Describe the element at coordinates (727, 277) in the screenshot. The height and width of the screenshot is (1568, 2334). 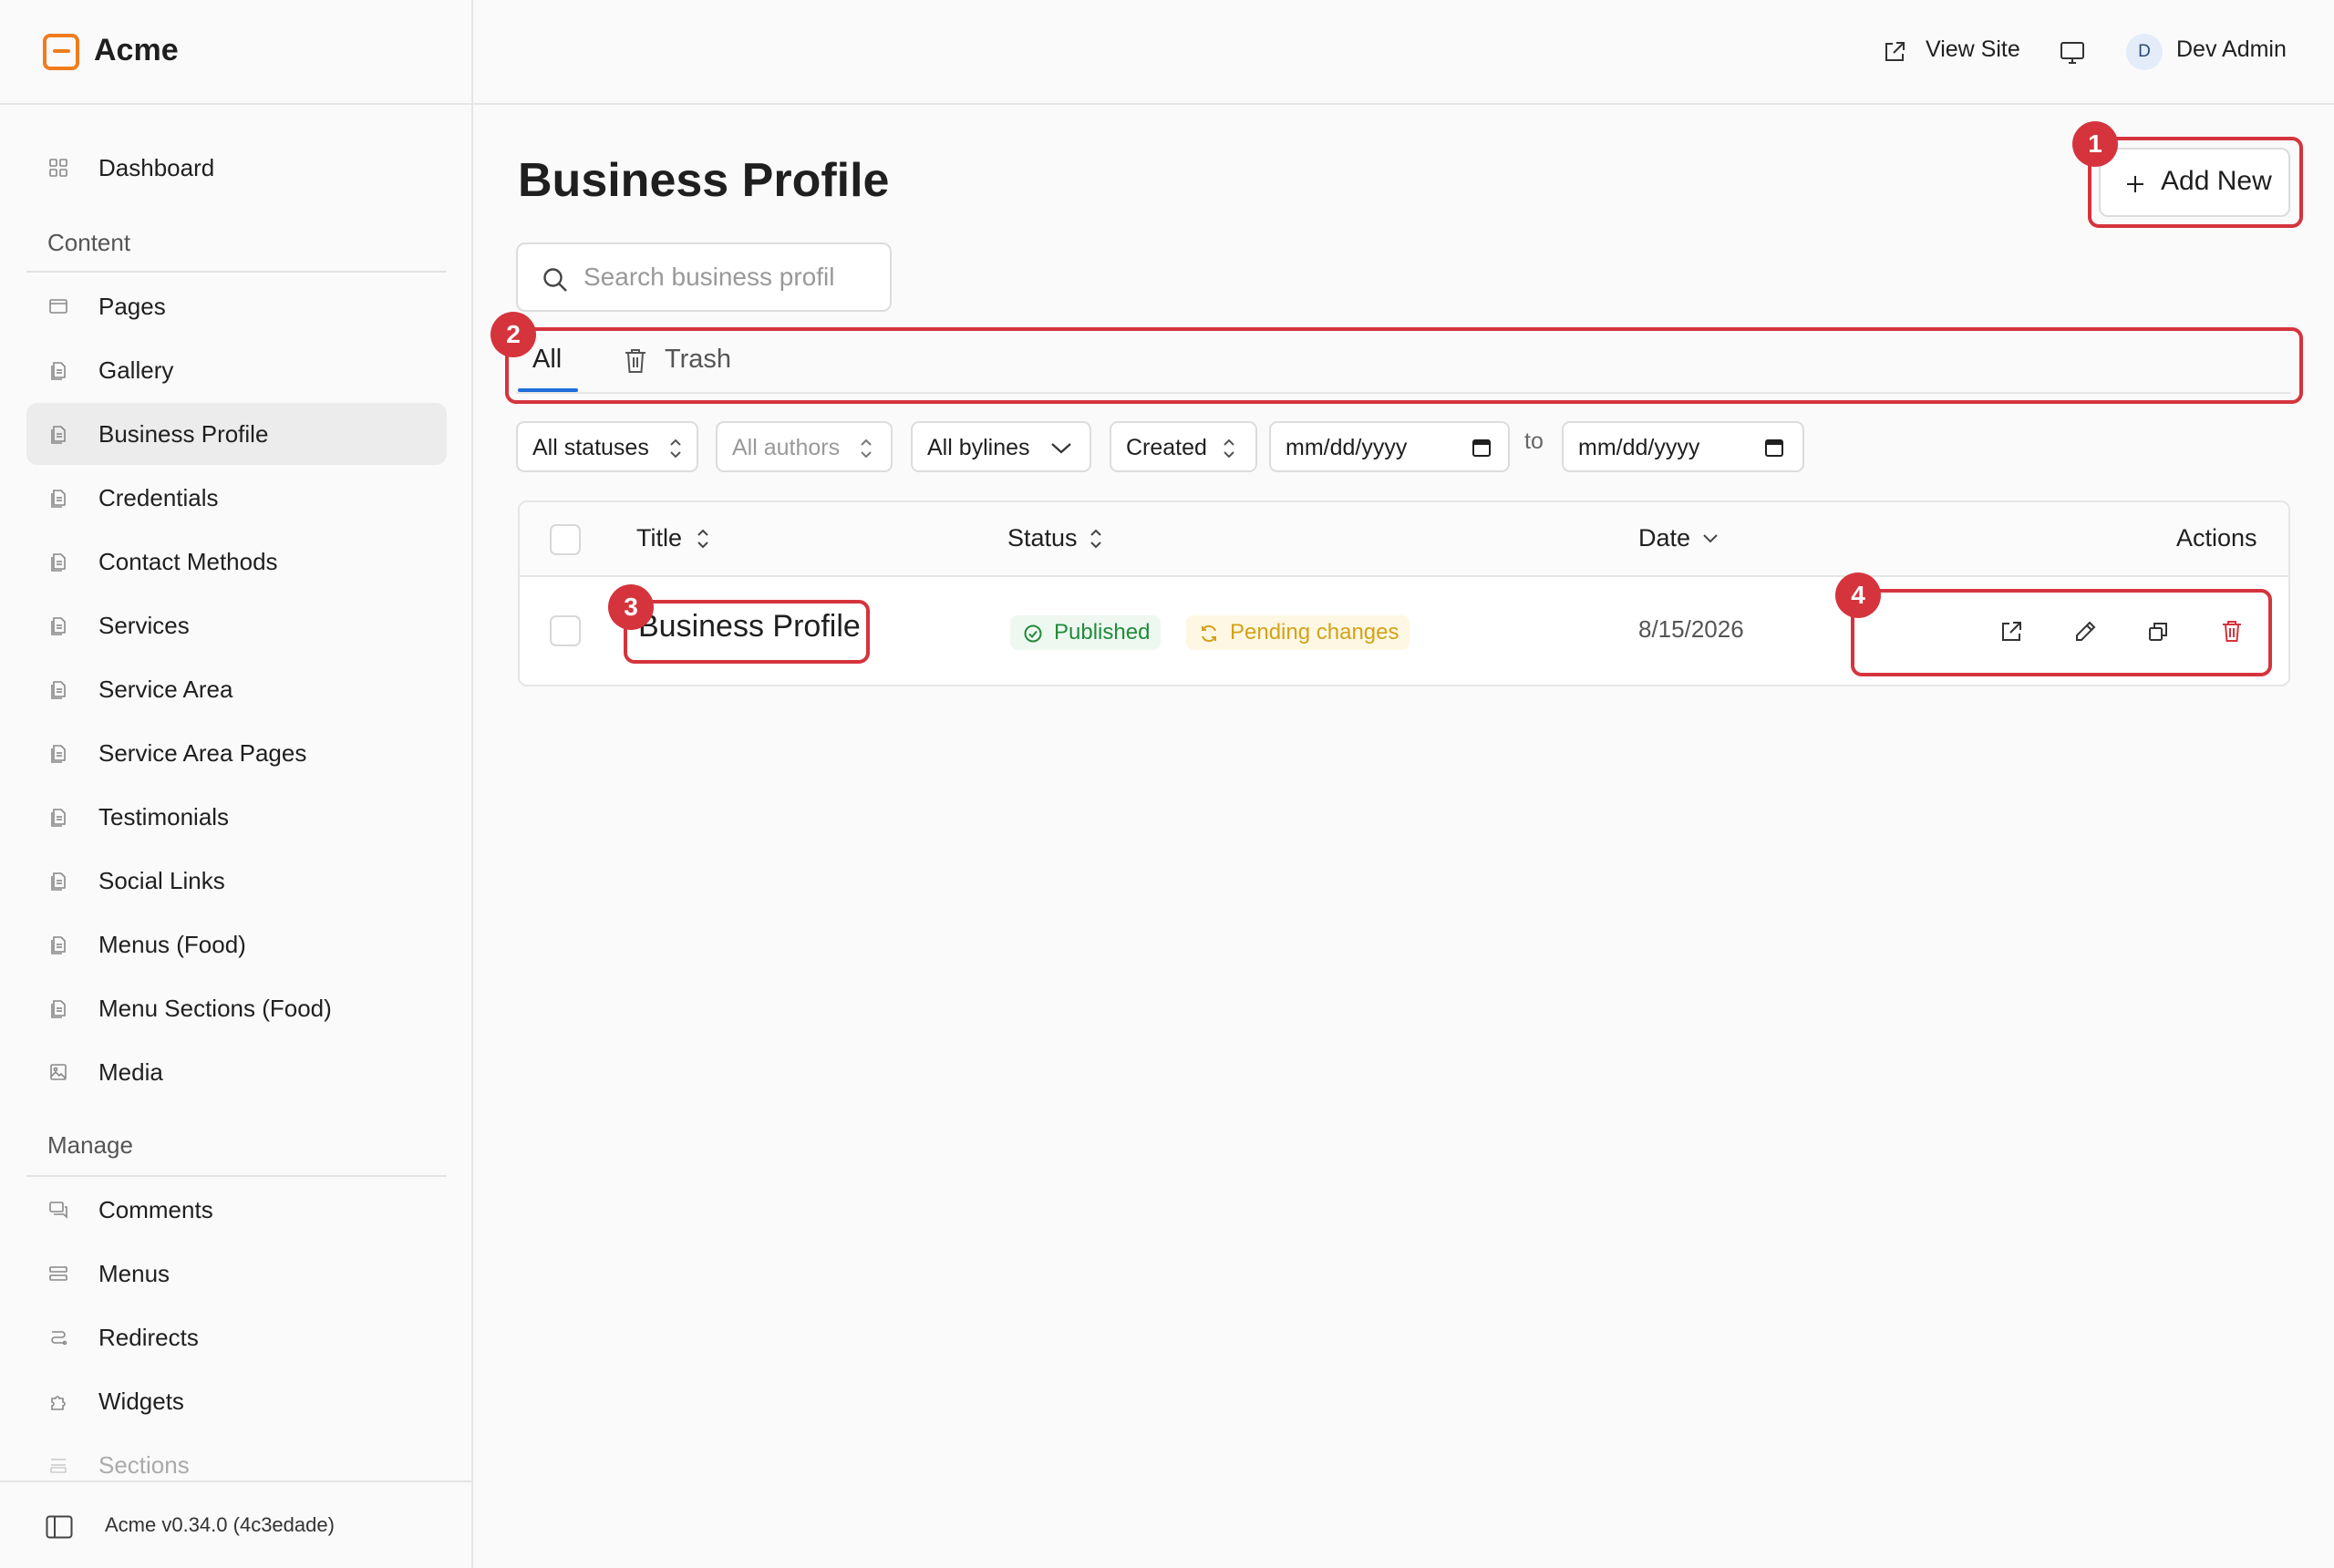
I see `search-input` at that location.